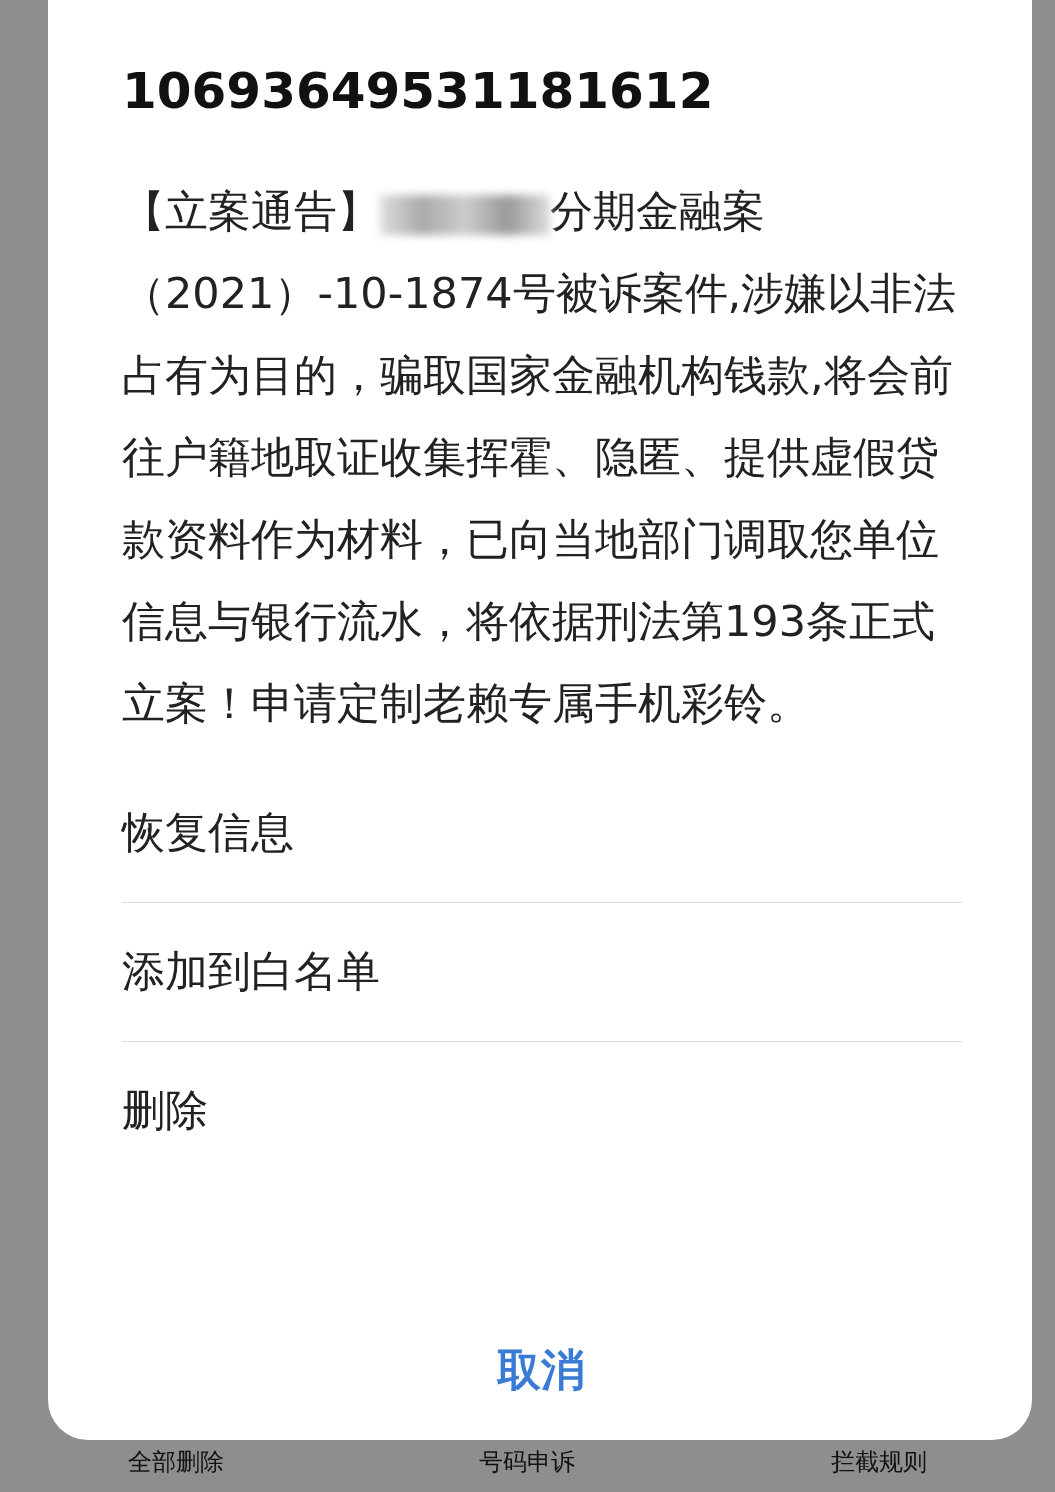  I want to click on bottom-bar-item: 全部删除, so click(175, 1462).